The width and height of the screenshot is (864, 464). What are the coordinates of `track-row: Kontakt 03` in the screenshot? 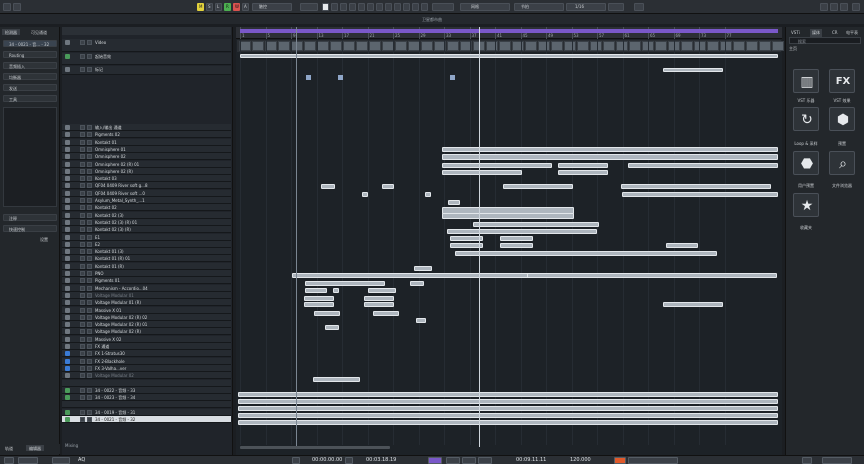 It's located at (146, 179).